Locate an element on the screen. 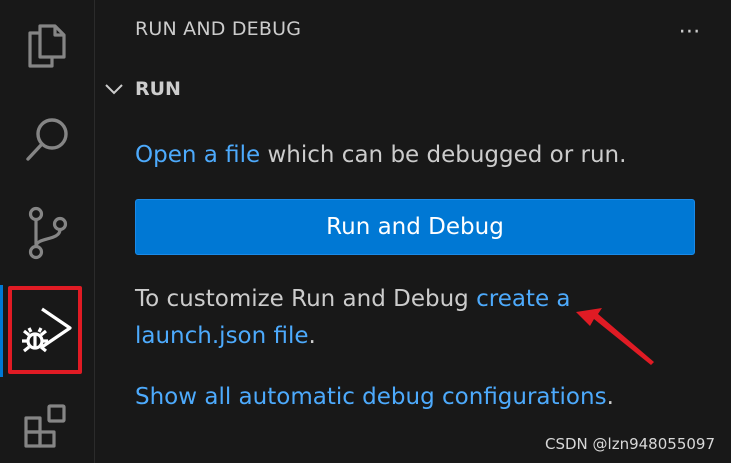  activity-explorer is located at coordinates (47, 45).